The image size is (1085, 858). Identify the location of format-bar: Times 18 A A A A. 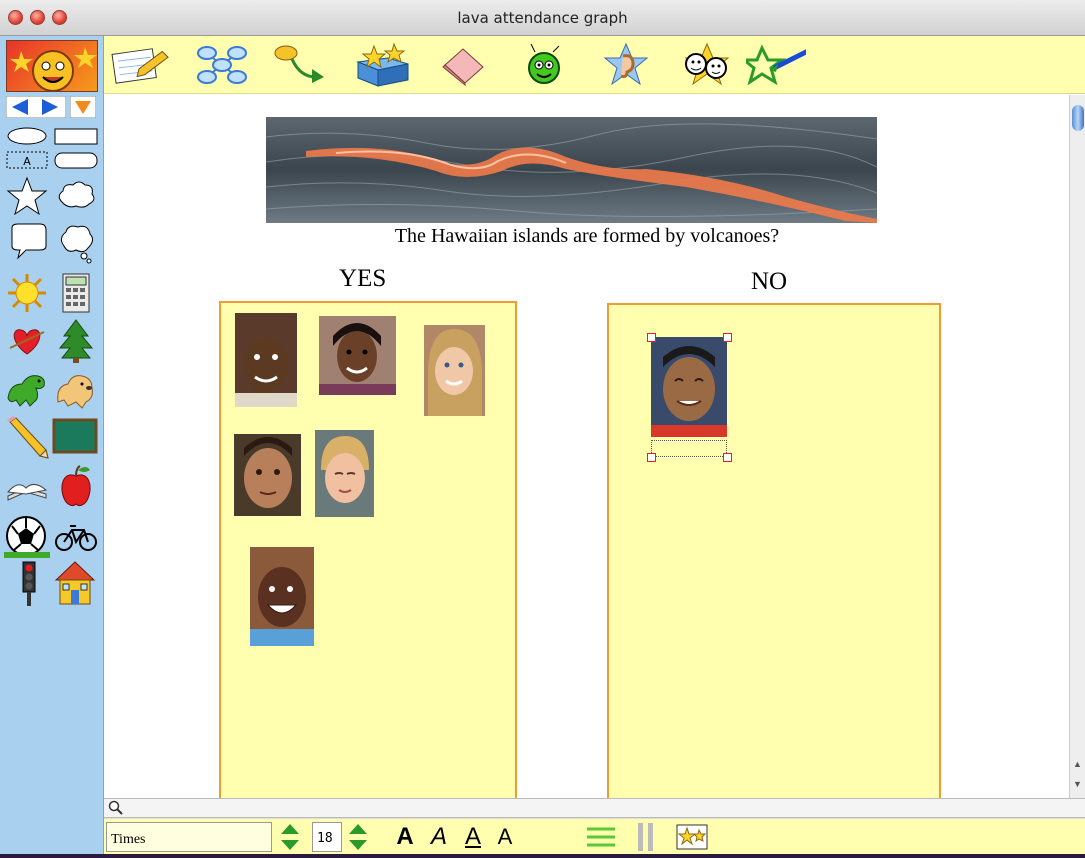
(594, 836).